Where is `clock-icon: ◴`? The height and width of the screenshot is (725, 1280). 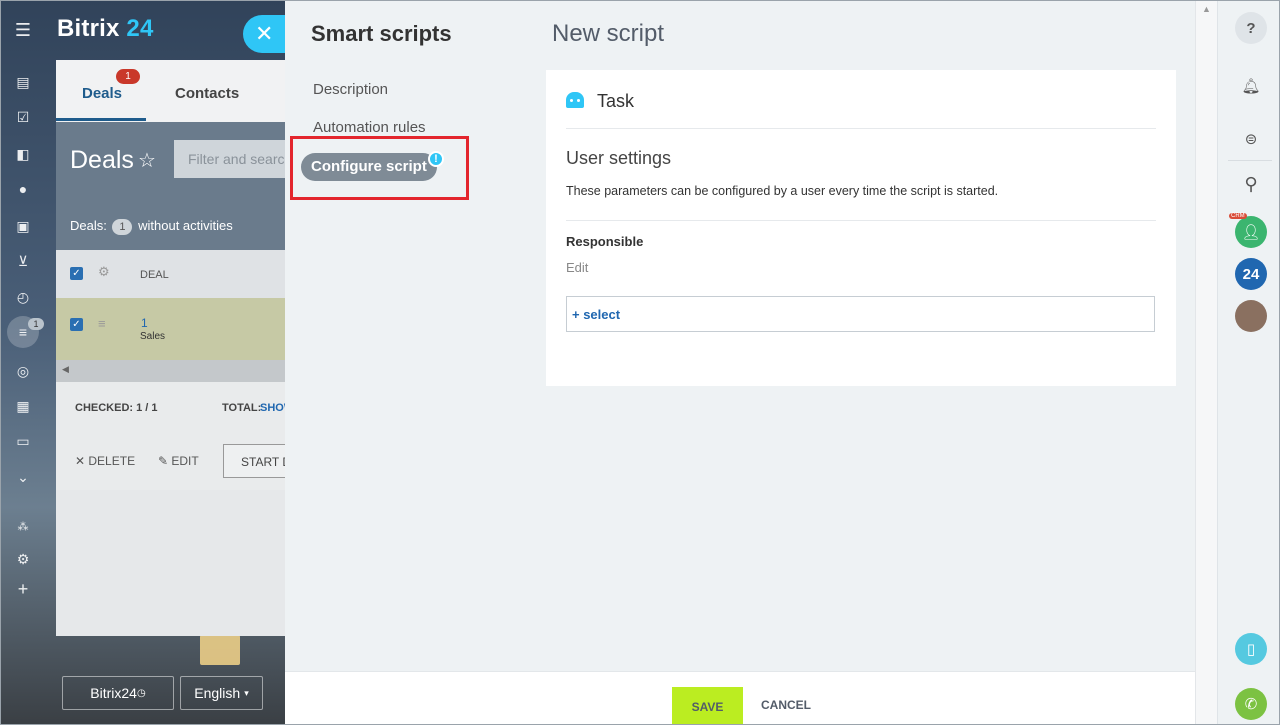 clock-icon: ◴ is located at coordinates (23, 297).